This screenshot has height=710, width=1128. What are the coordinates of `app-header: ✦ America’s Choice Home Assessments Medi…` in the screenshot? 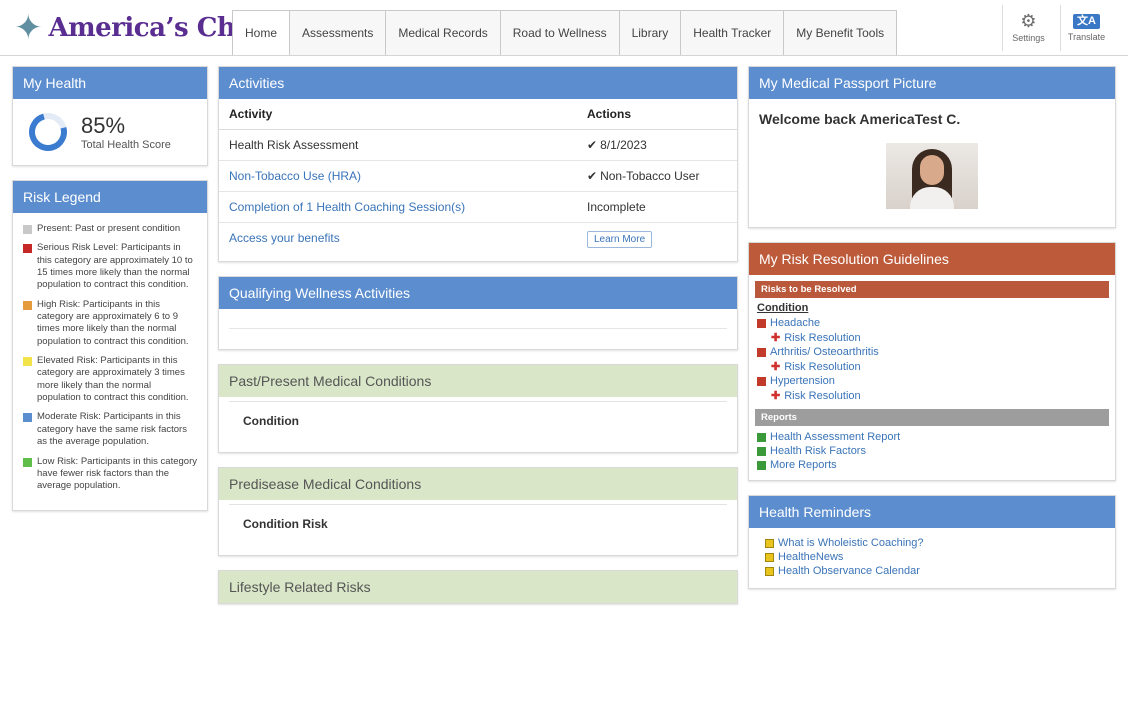 It's located at (564, 28).